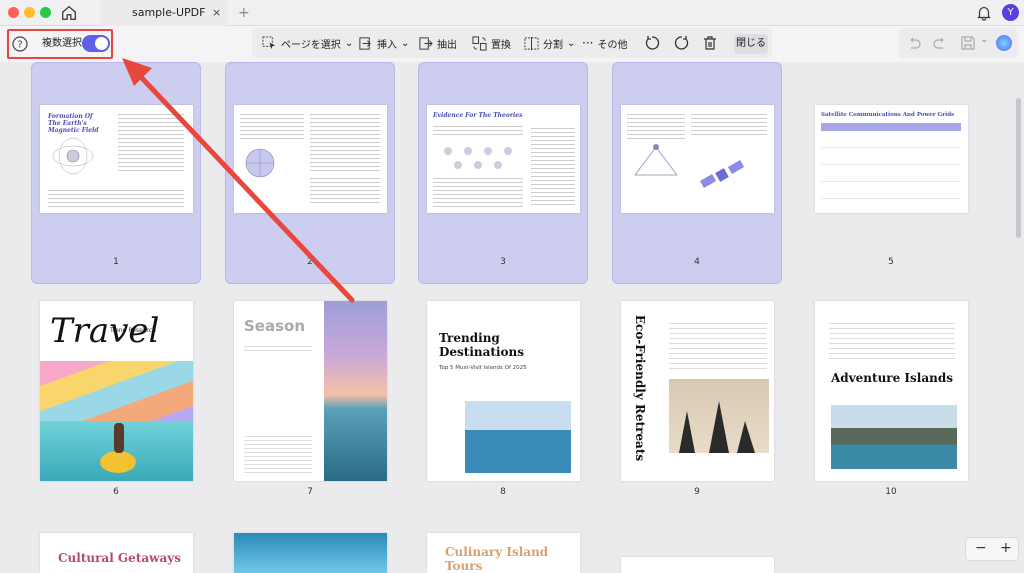 The width and height of the screenshot is (1024, 573). Describe the element at coordinates (310, 262) in the screenshot. I see `page-number: 2` at that location.